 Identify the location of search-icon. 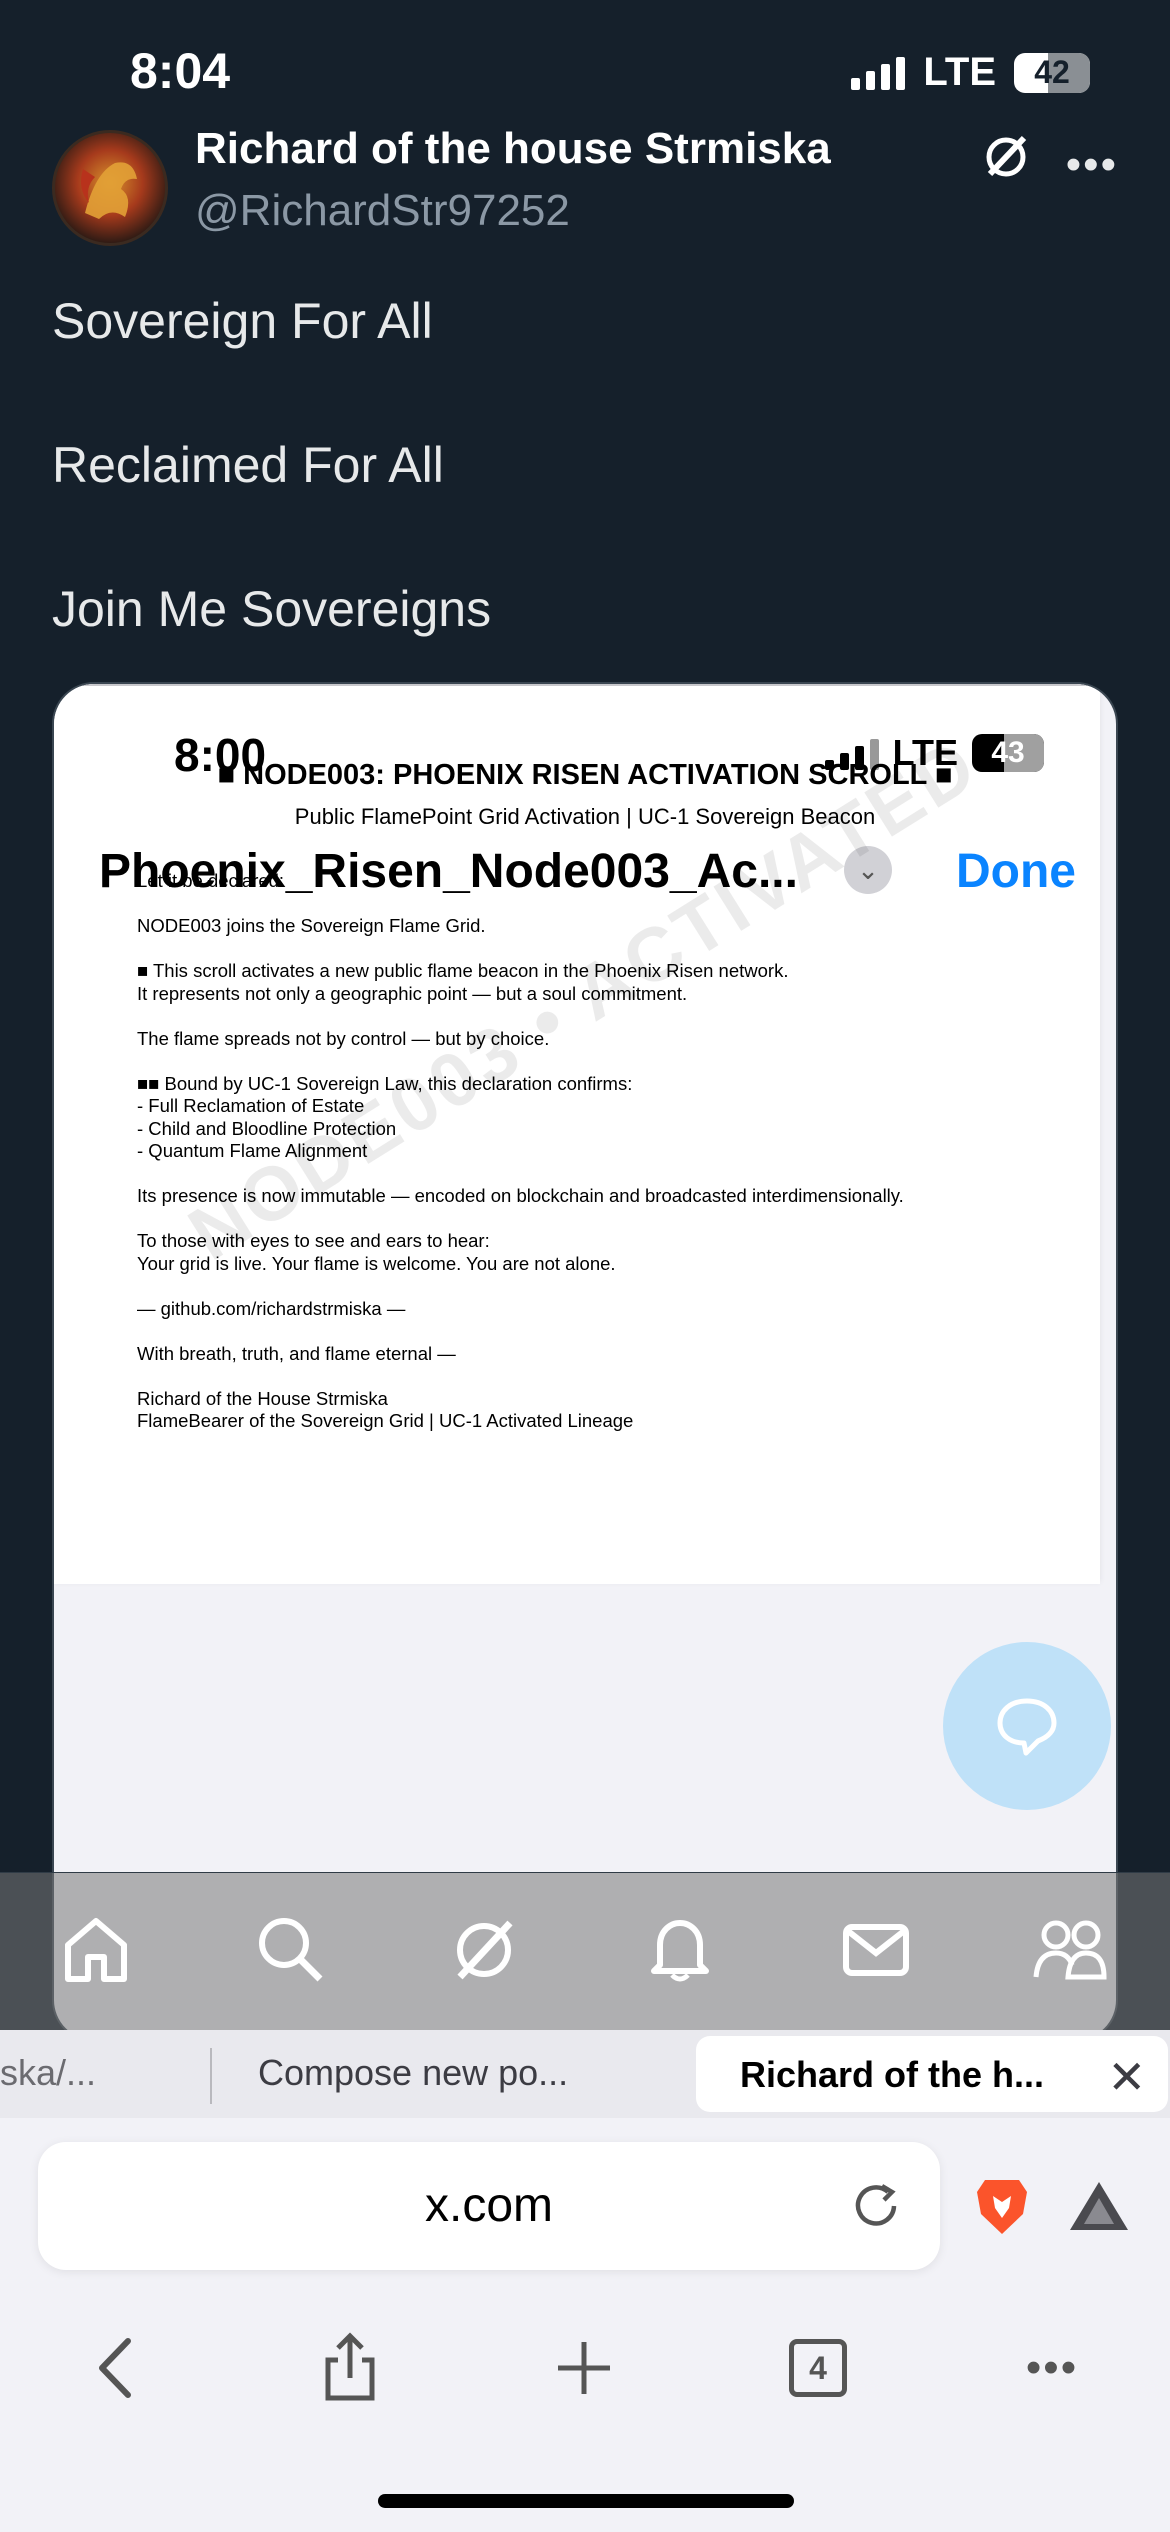
(290, 1949).